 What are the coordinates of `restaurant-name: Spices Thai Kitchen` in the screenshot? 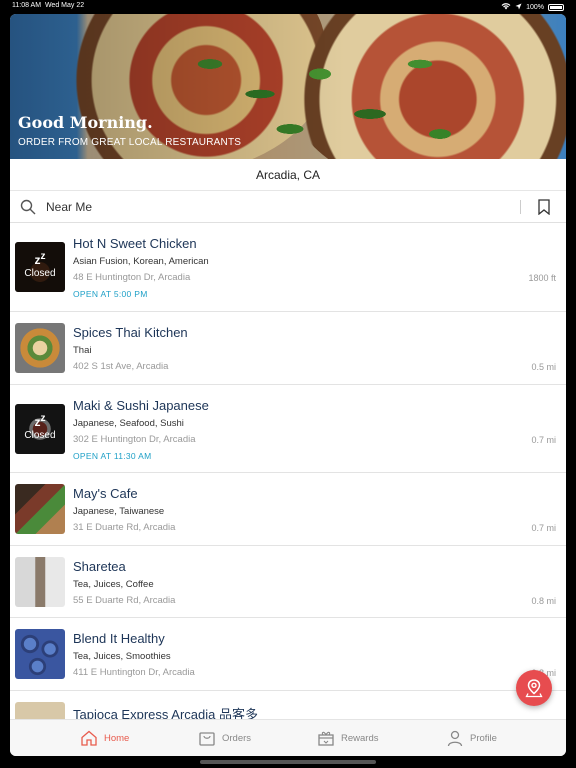 It's located at (130, 332).